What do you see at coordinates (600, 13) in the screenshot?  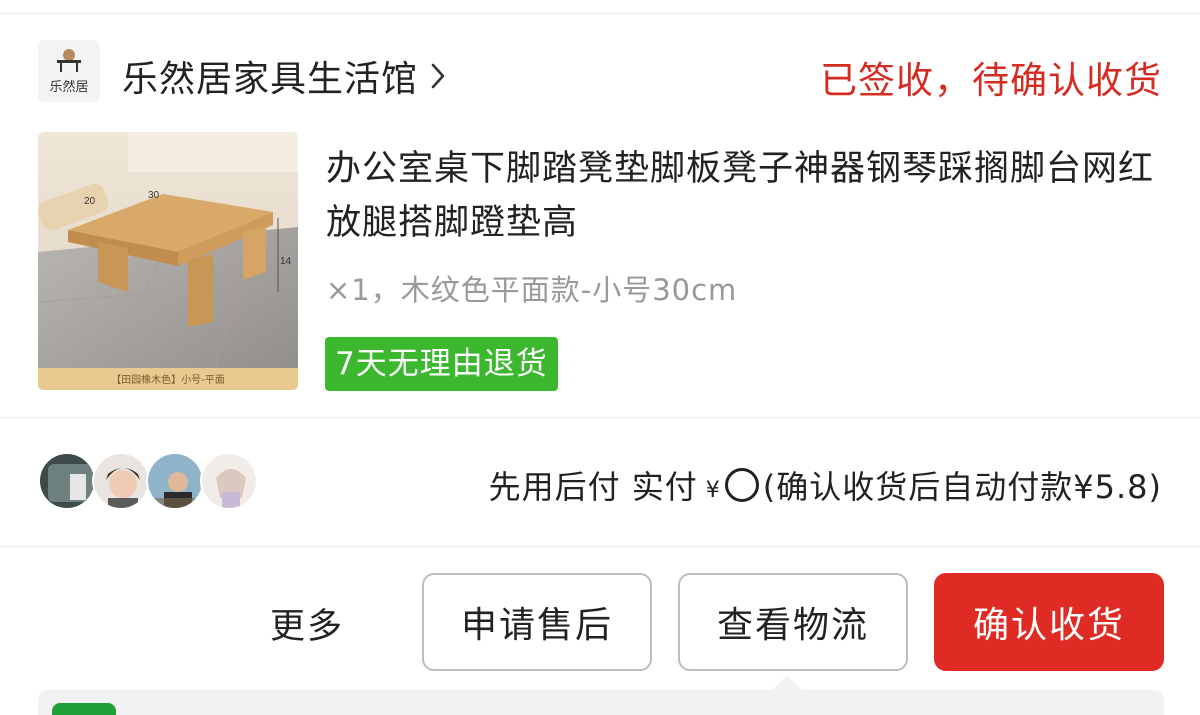 I see `top-divider` at bounding box center [600, 13].